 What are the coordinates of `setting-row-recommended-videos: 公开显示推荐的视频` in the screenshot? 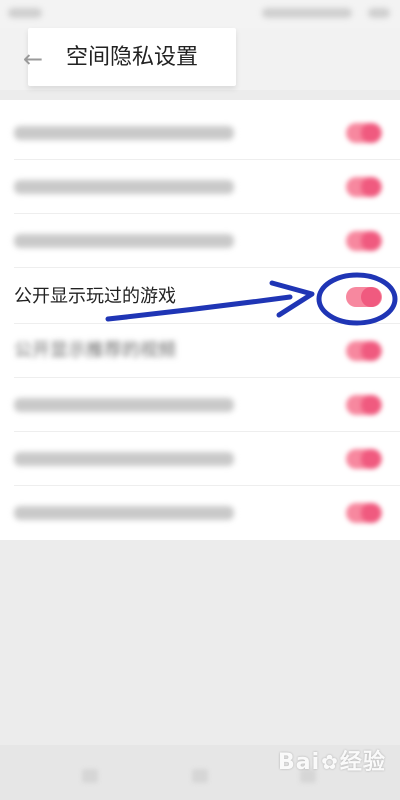 It's located at (200, 351).